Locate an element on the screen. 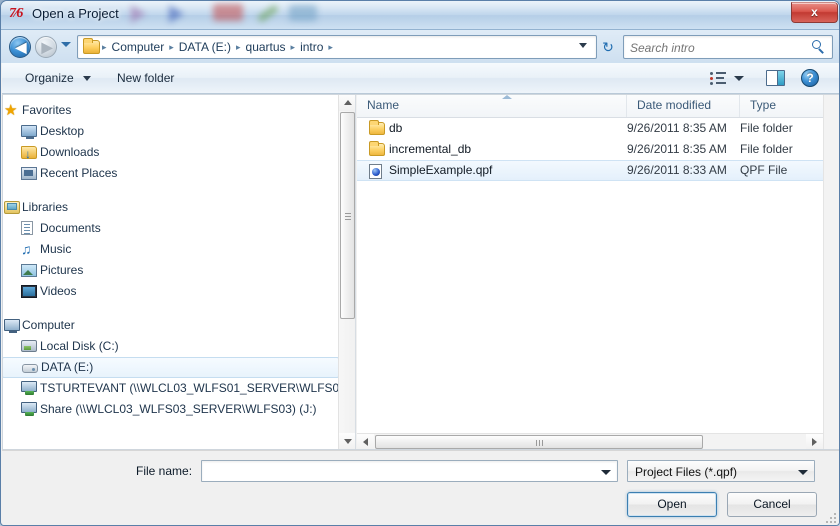  computer-icon is located at coordinates (12, 326).